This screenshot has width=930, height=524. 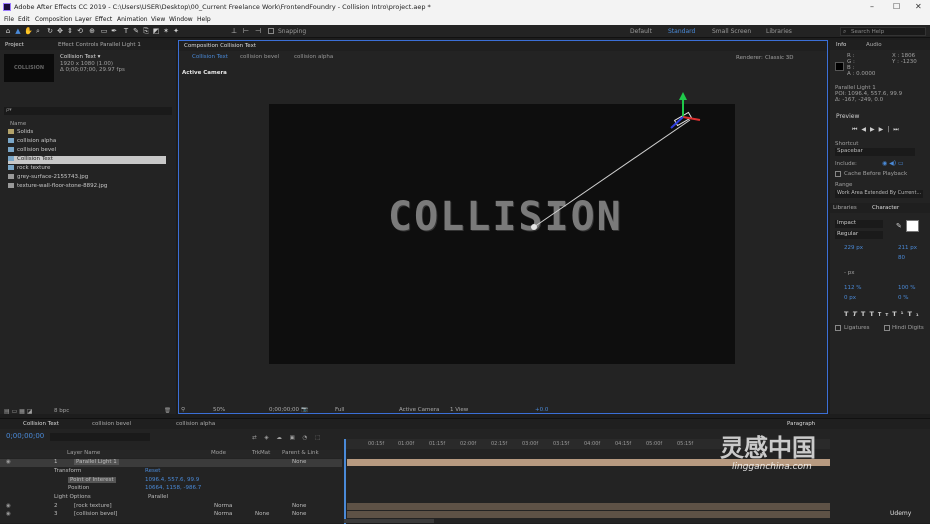 I want to click on rotate-tool-icon: ⟲, so click(x=80, y=31).